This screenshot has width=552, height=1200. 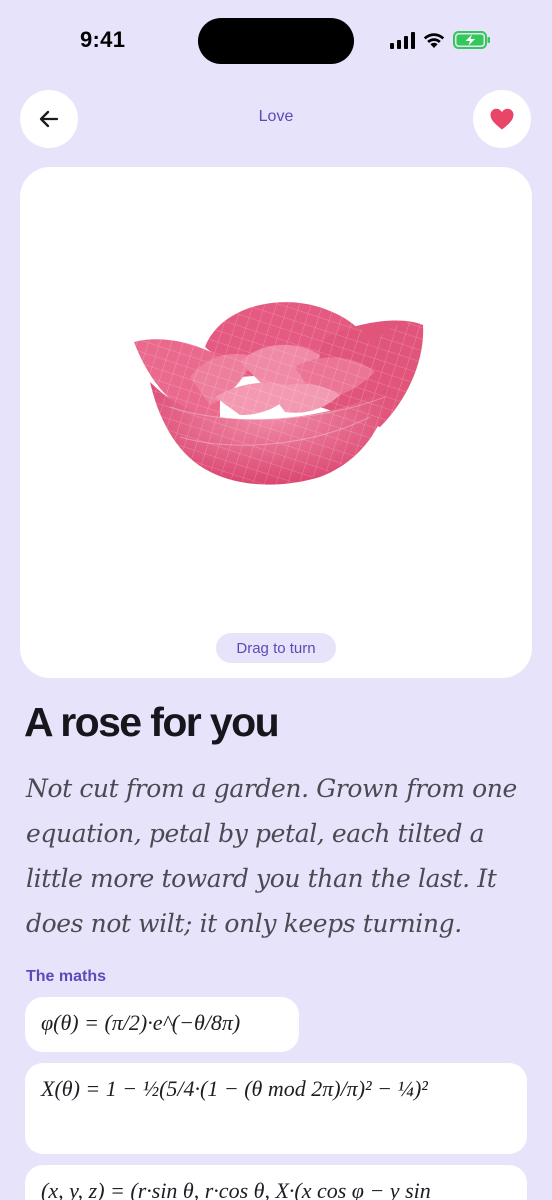 What do you see at coordinates (162, 1024) in the screenshot?
I see `equation-card: φ(θ) = (π/2)·e^(−θ/8π)` at bounding box center [162, 1024].